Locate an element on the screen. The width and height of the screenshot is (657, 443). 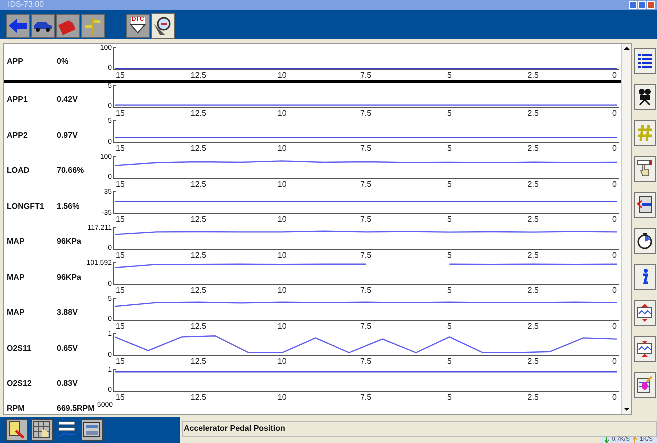
shrink-graph-icon is located at coordinates (645, 349).